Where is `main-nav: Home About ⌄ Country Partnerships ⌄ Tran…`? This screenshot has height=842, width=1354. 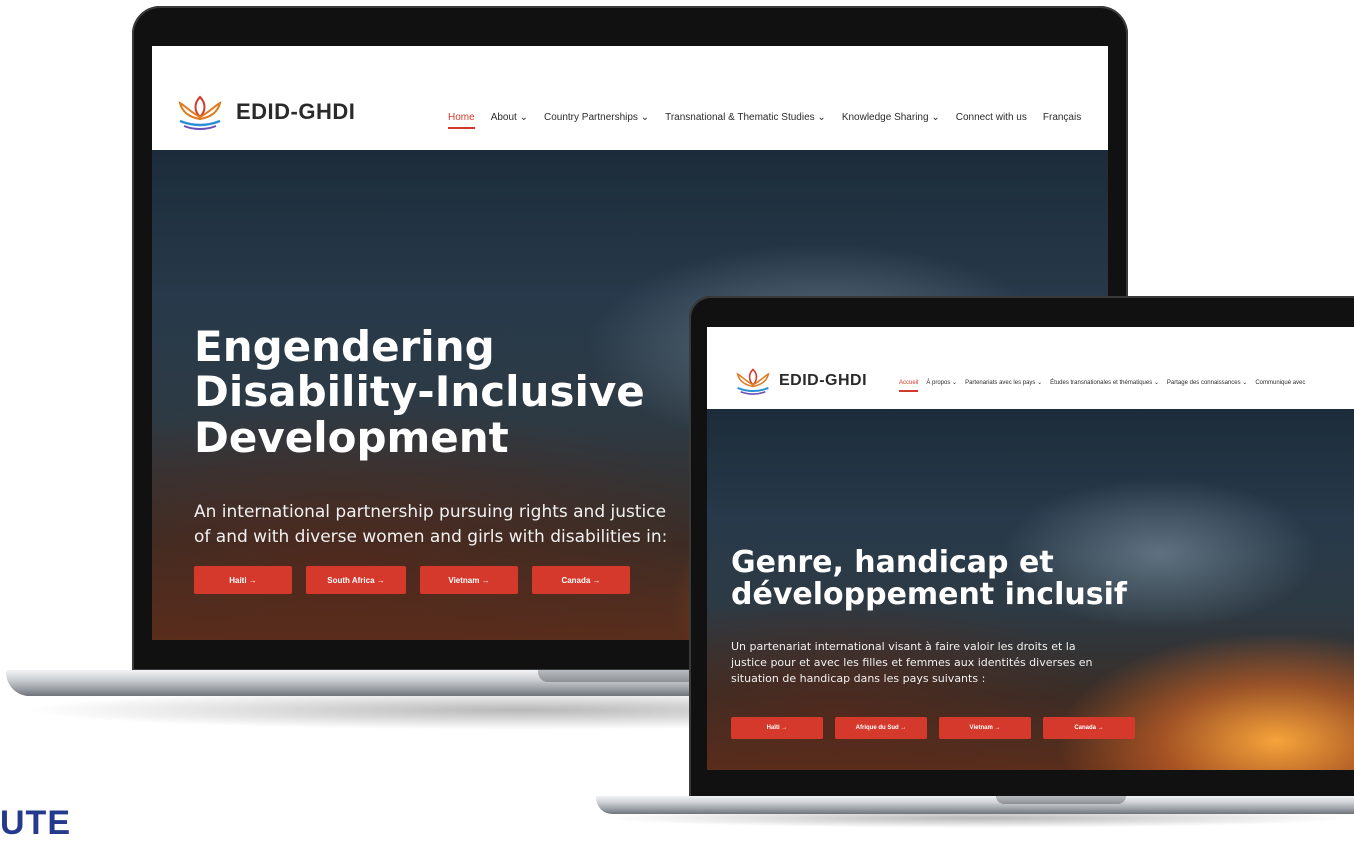 main-nav: Home About ⌄ Country Partnerships ⌄ Tran… is located at coordinates (764, 120).